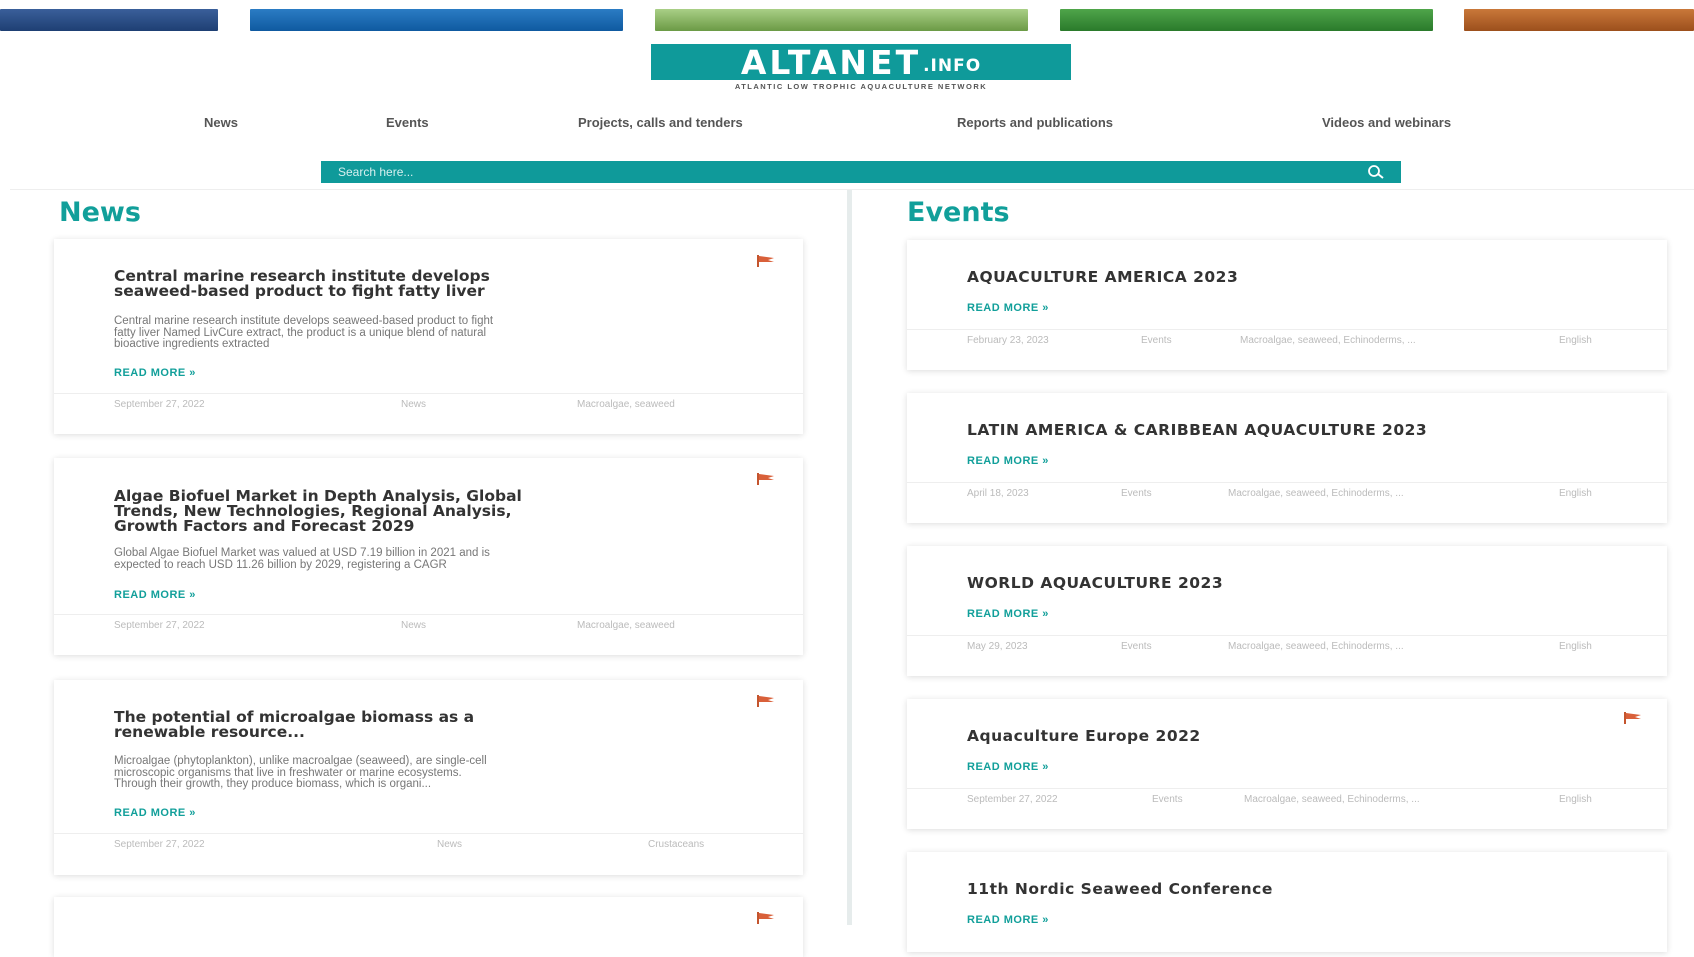 The height and width of the screenshot is (957, 1694). What do you see at coordinates (1120, 889) in the screenshot?
I see `event-title: 11th Nordic Seaweed Conference` at bounding box center [1120, 889].